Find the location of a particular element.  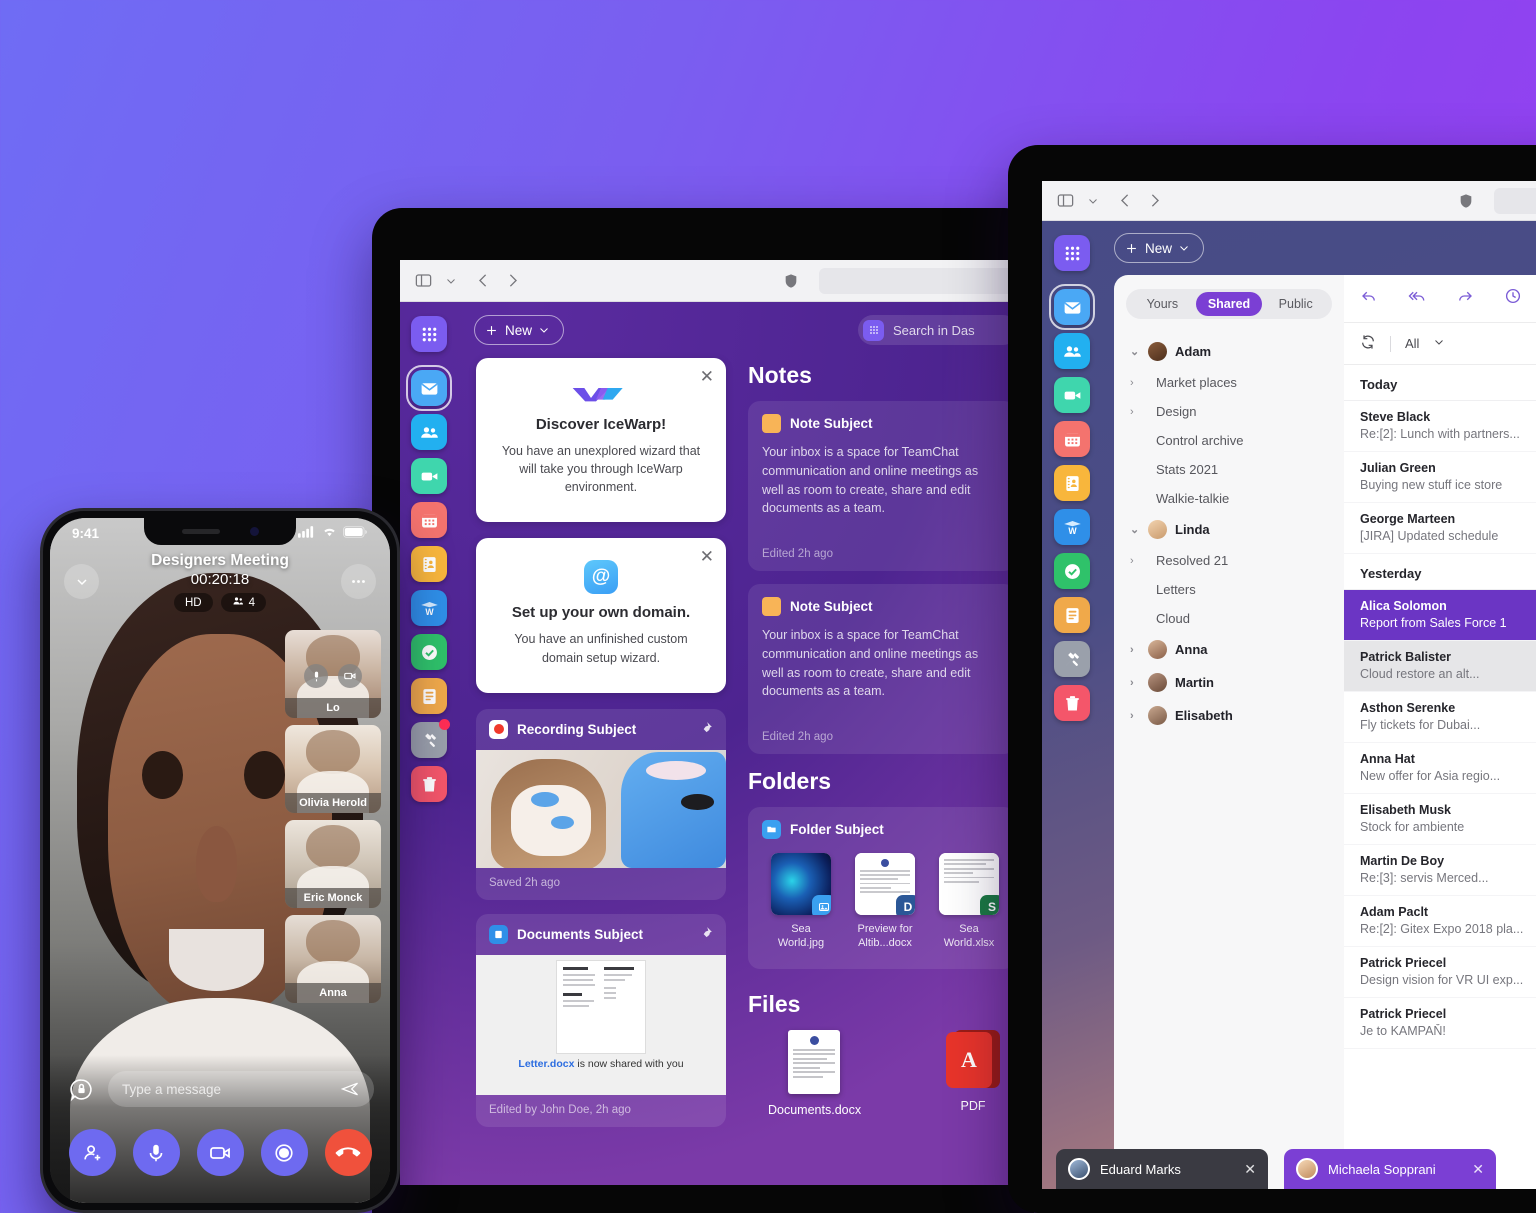

document-link: Letter.docx is located at coordinates (546, 1064).